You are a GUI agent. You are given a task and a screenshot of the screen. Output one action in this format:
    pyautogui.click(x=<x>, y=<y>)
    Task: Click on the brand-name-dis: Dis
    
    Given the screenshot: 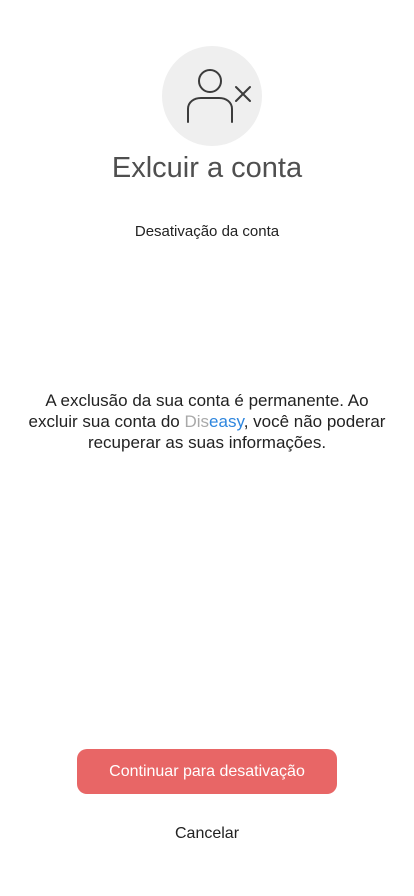 What is the action you would take?
    pyautogui.click(x=197, y=421)
    